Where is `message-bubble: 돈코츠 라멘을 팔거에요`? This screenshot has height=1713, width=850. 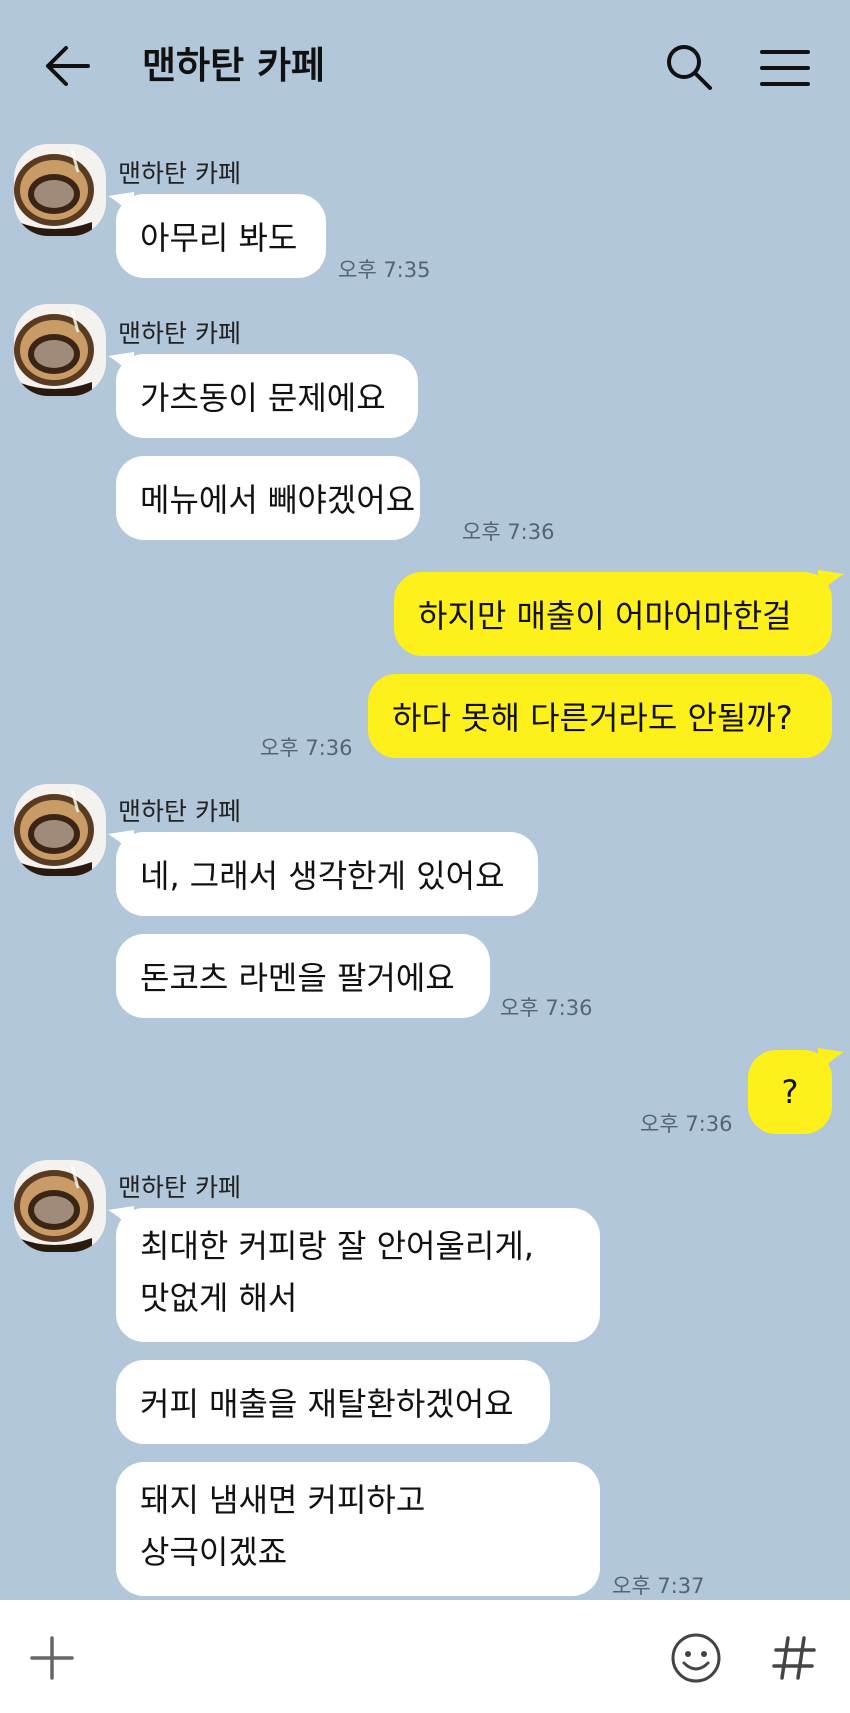 message-bubble: 돈코츠 라멘을 팔거에요 is located at coordinates (303, 976).